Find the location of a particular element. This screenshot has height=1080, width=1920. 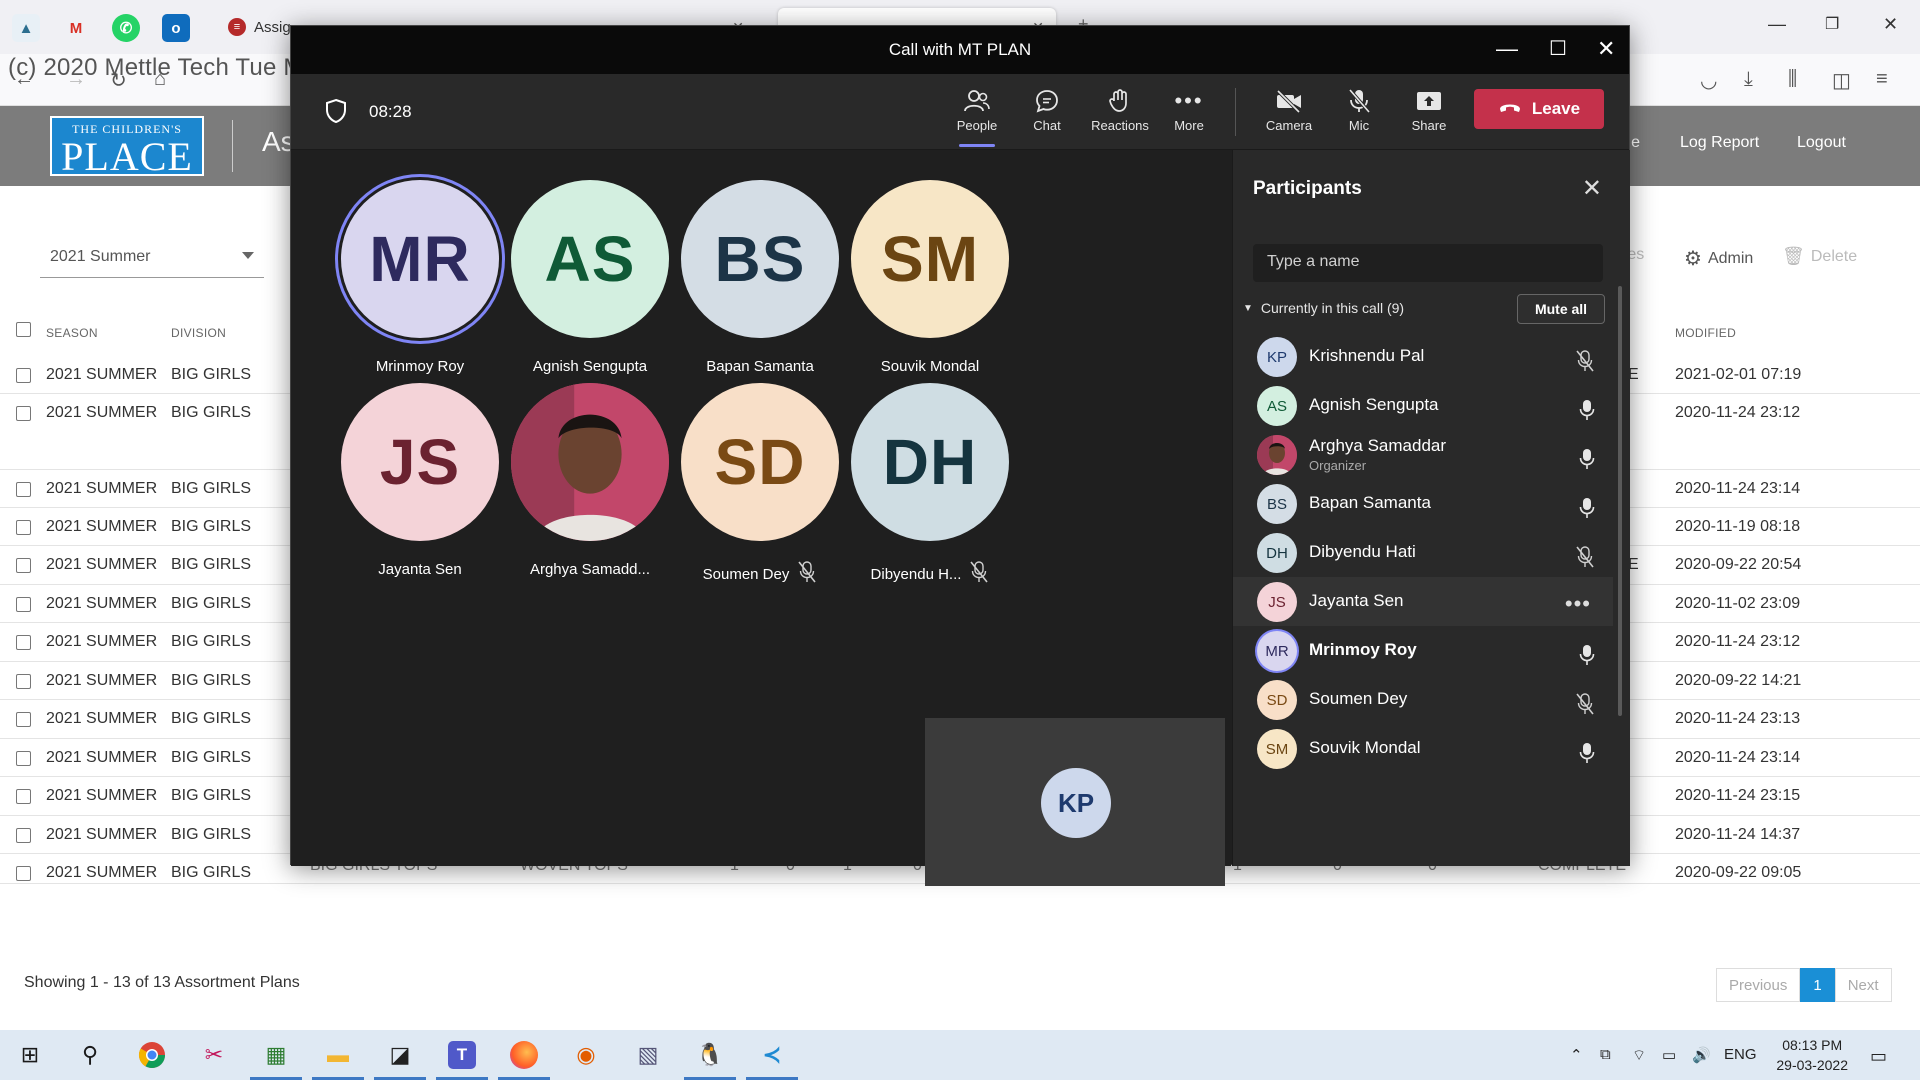

participant-list-item: BS Bapan Samanta is located at coordinates (1423, 503).